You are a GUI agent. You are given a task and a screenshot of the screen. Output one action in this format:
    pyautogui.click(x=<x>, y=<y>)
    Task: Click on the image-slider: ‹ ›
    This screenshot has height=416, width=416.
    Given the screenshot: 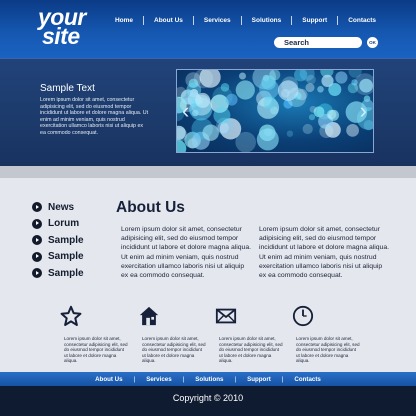 What is the action you would take?
    pyautogui.click(x=275, y=111)
    